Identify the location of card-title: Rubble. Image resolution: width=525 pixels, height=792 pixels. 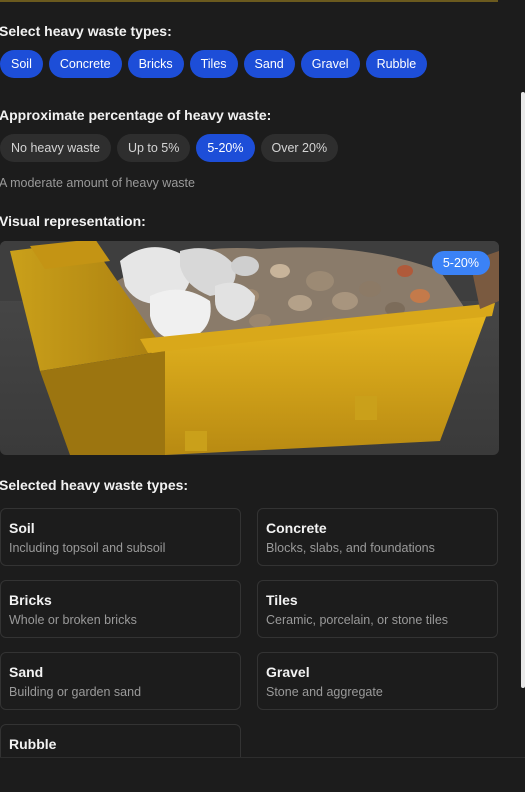
(33, 744).